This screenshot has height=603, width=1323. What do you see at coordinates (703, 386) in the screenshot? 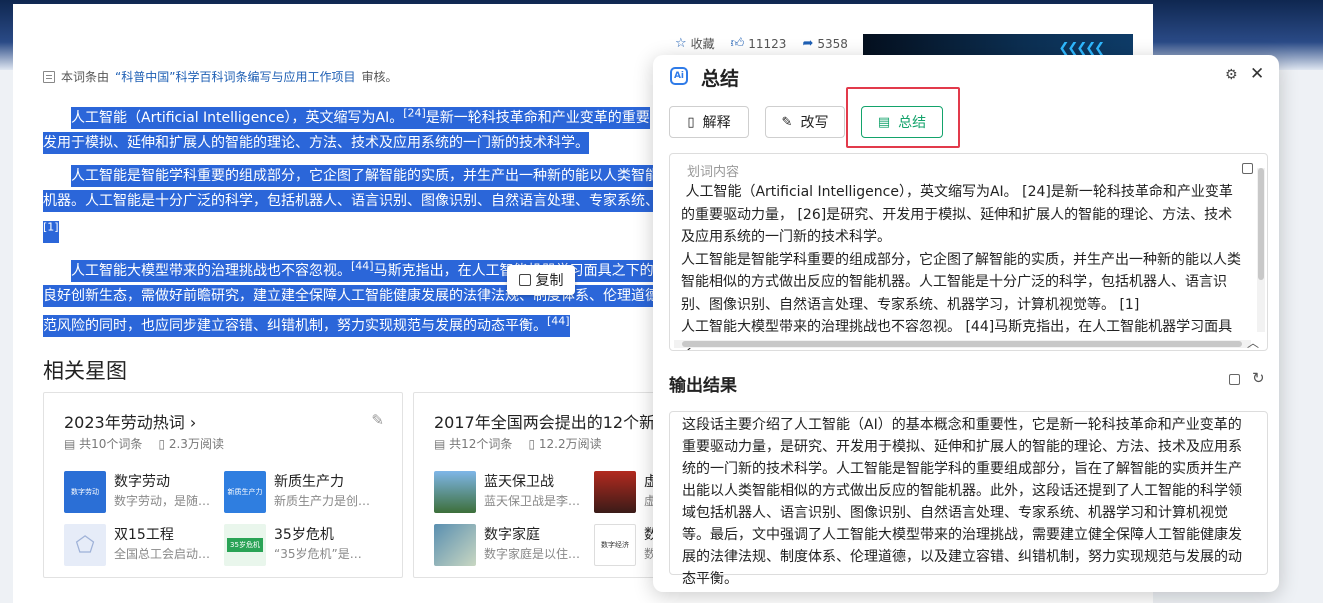
I see `output-title: 输出结果` at bounding box center [703, 386].